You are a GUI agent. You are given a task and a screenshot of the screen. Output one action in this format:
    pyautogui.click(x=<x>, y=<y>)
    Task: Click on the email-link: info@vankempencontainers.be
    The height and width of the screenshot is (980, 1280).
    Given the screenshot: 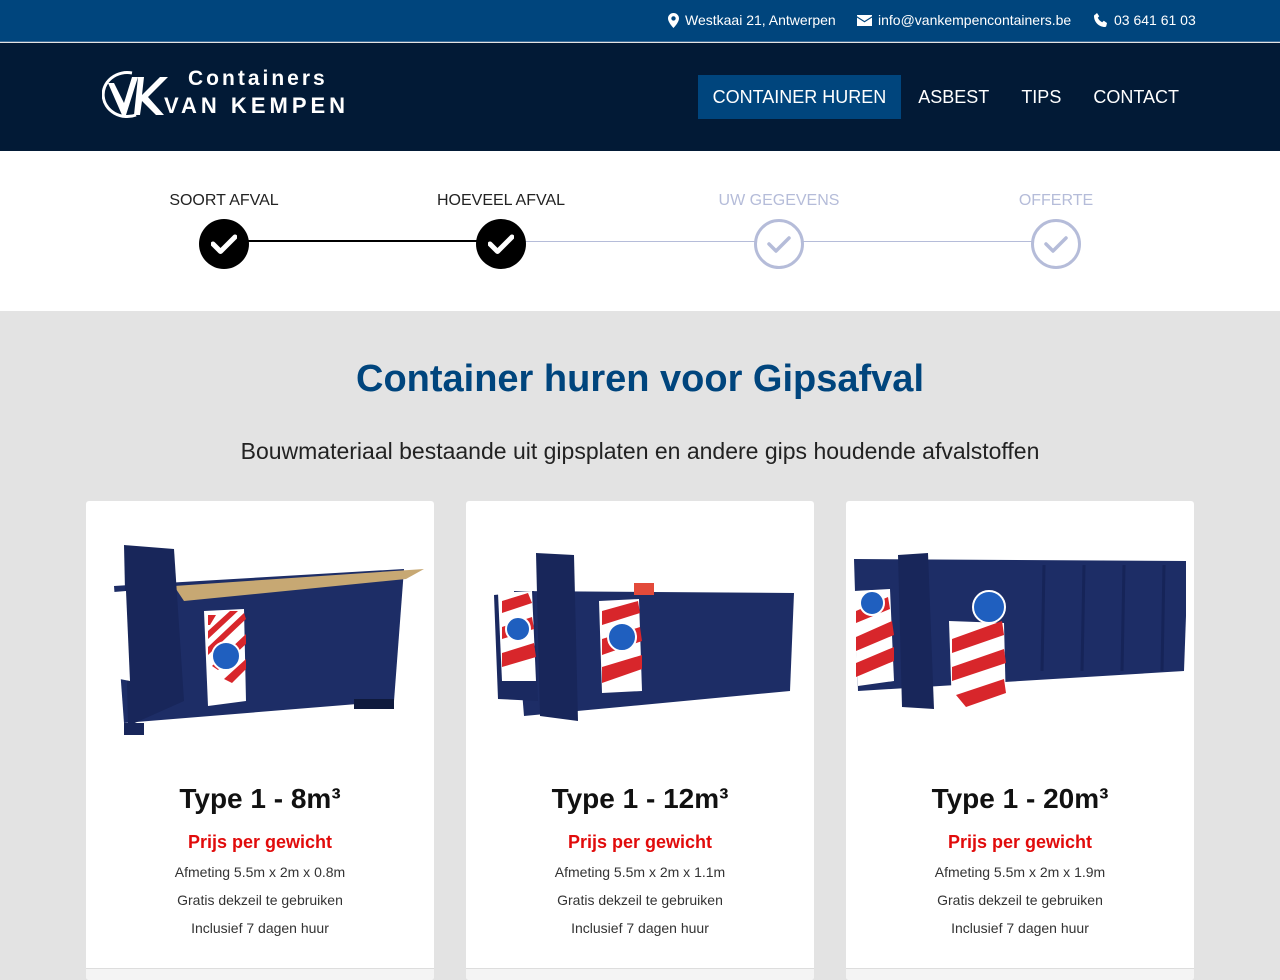 What is the action you would take?
    pyautogui.click(x=964, y=20)
    